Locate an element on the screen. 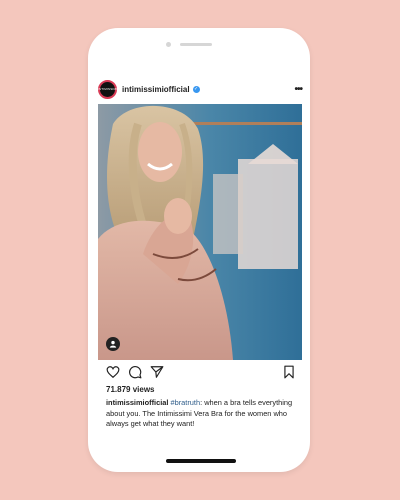 The height and width of the screenshot is (500, 400). bookmark-icon is located at coordinates (289, 372).